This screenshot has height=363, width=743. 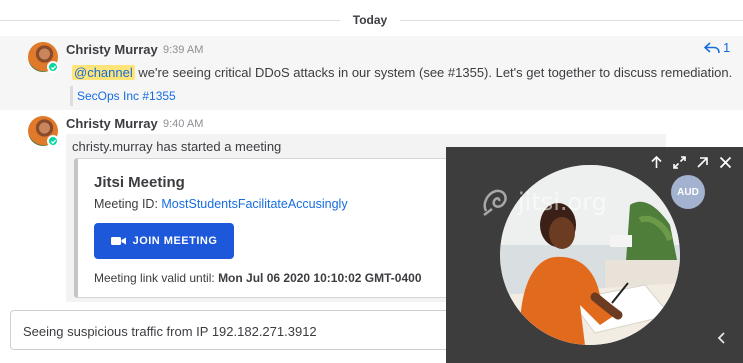 I want to click on join-meeting-button: JOIN MEETING, so click(x=164, y=241).